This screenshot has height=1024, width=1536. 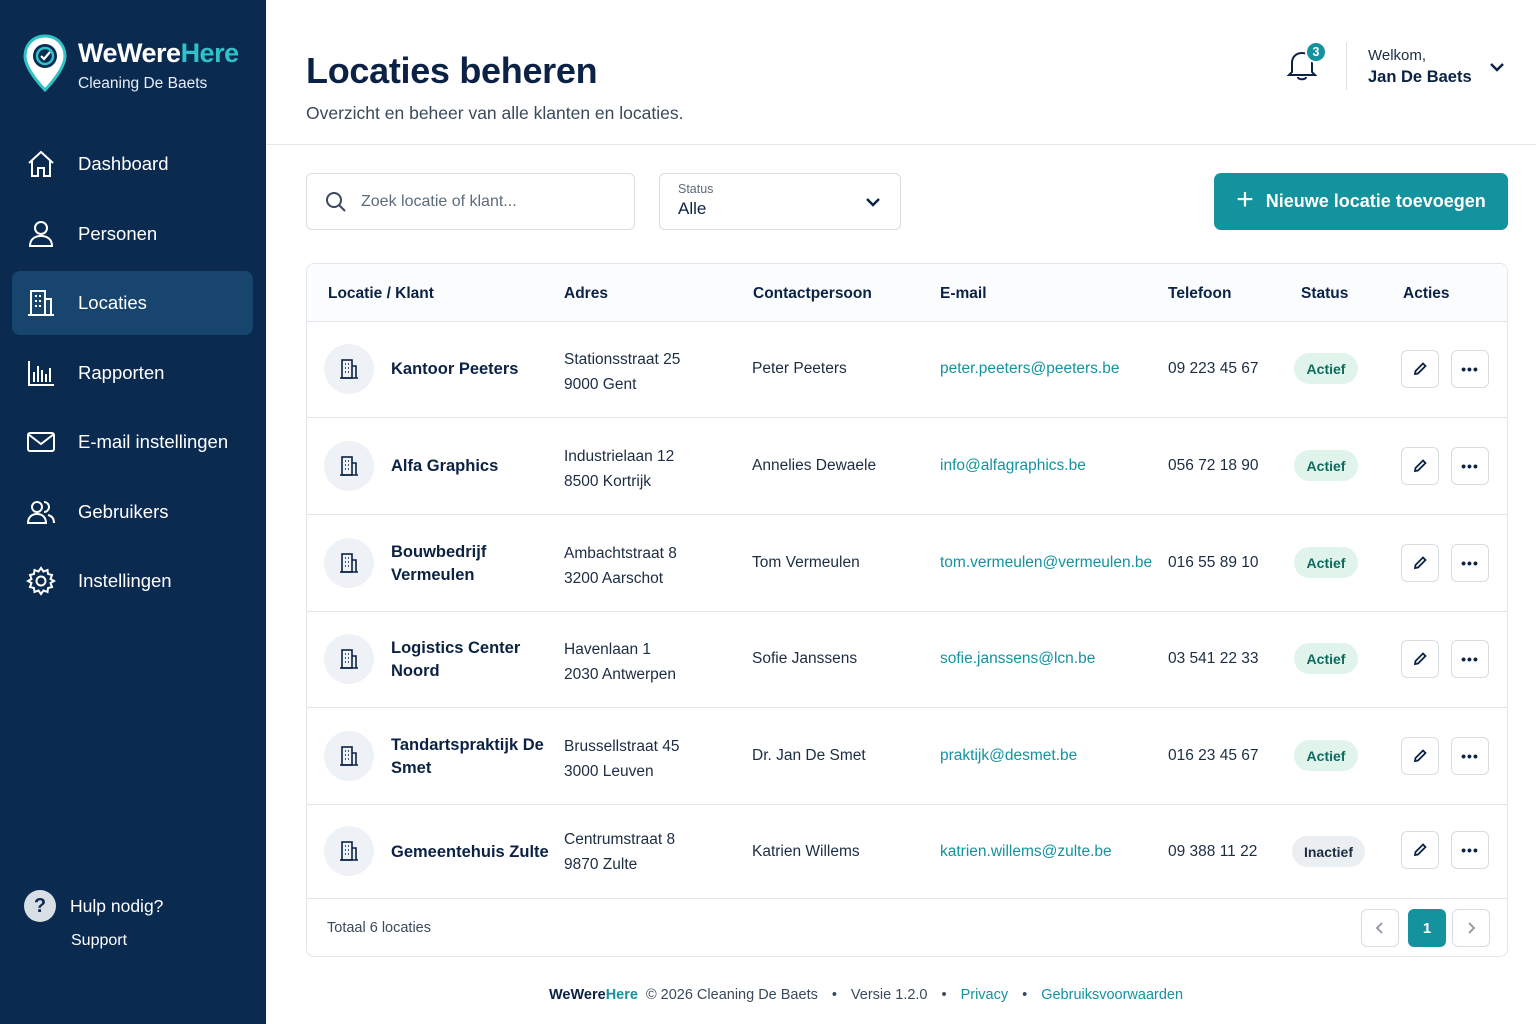 What do you see at coordinates (112, 302) in the screenshot?
I see `sidebar-item-label: Locaties` at bounding box center [112, 302].